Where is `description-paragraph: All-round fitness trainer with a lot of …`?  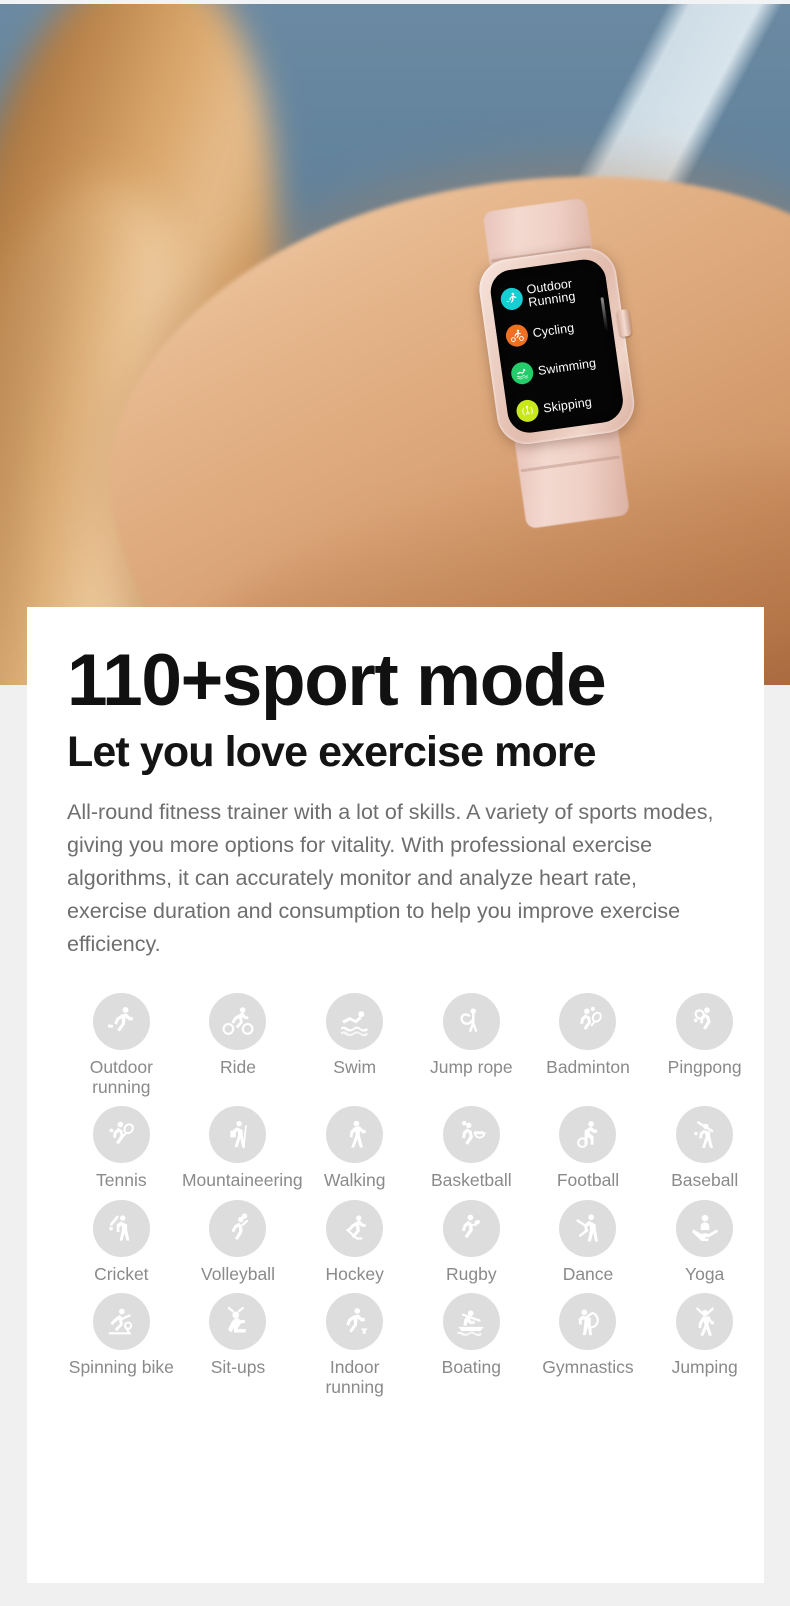
description-paragraph: All-round fitness trainer with a lot of … is located at coordinates (390, 878).